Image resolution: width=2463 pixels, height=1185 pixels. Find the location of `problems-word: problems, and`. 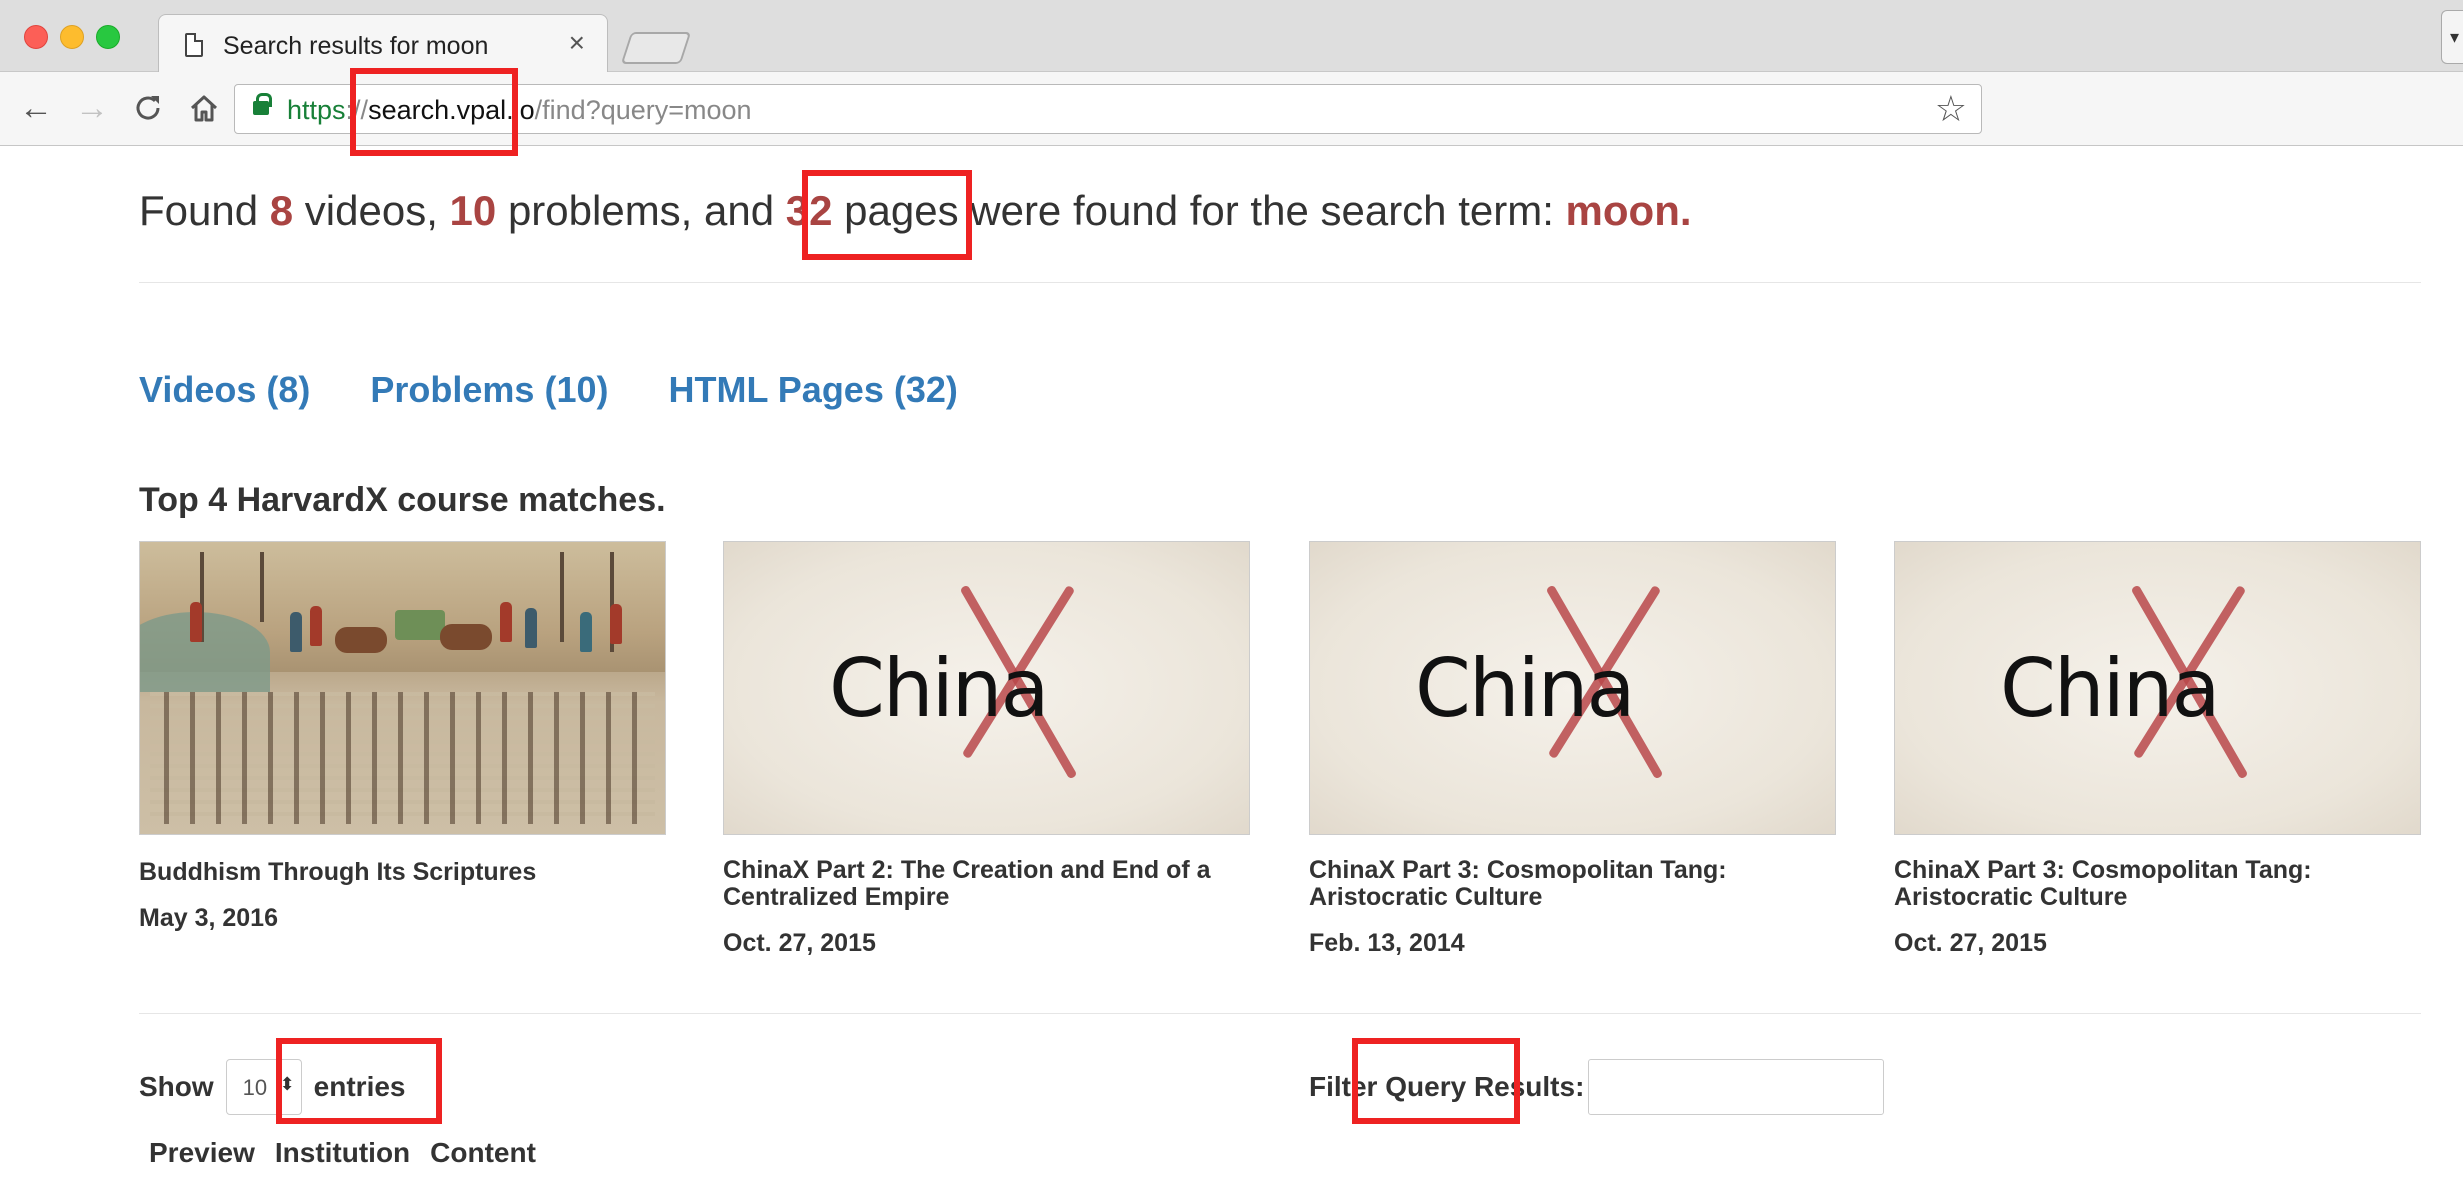

problems-word: problems, and is located at coordinates (641, 210).